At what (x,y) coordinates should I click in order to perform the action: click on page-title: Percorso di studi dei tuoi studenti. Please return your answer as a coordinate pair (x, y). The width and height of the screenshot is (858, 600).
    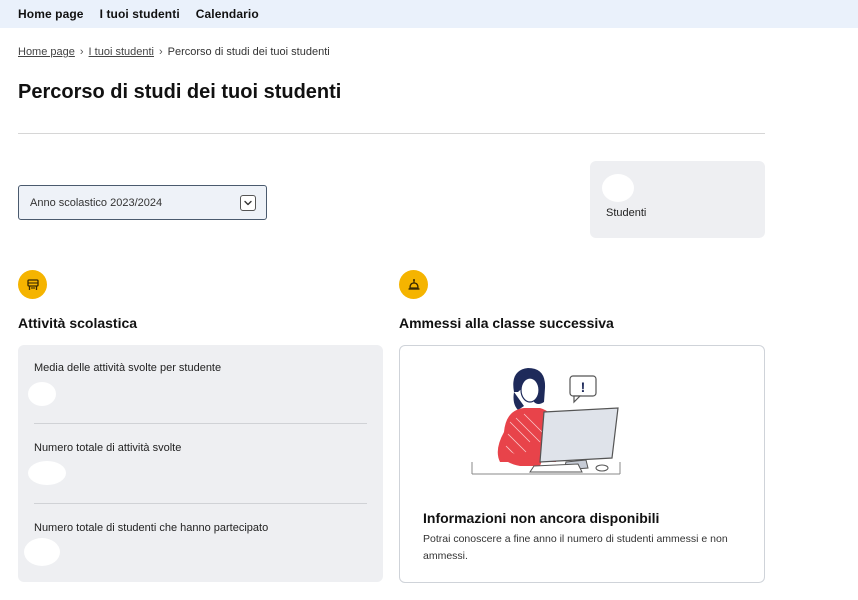
    Looking at the image, I should click on (180, 92).